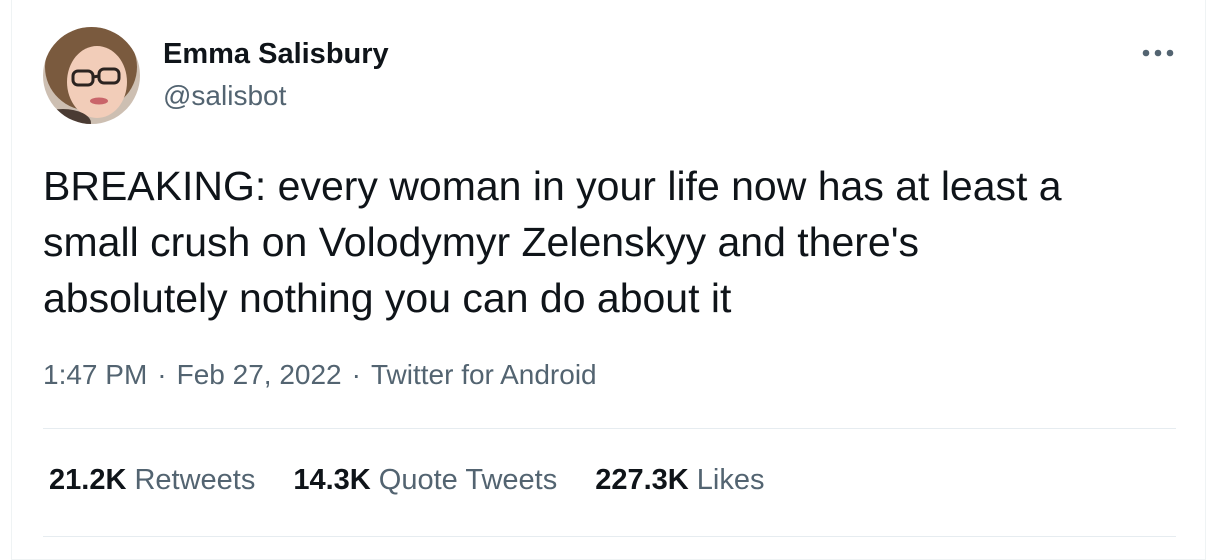 Image resolution: width=1210 pixels, height=560 pixels. Describe the element at coordinates (484, 374) in the screenshot. I see `tweet-source-link: Twitter for Android` at that location.